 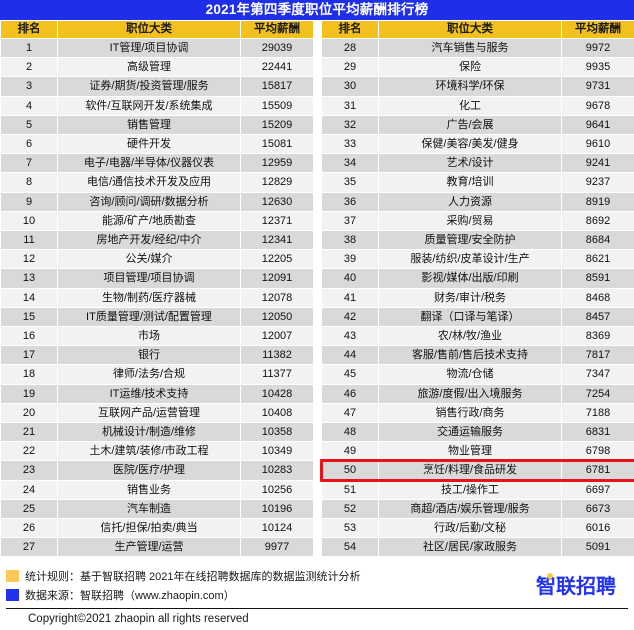 I want to click on cell-category: 物业管理, so click(x=470, y=451).